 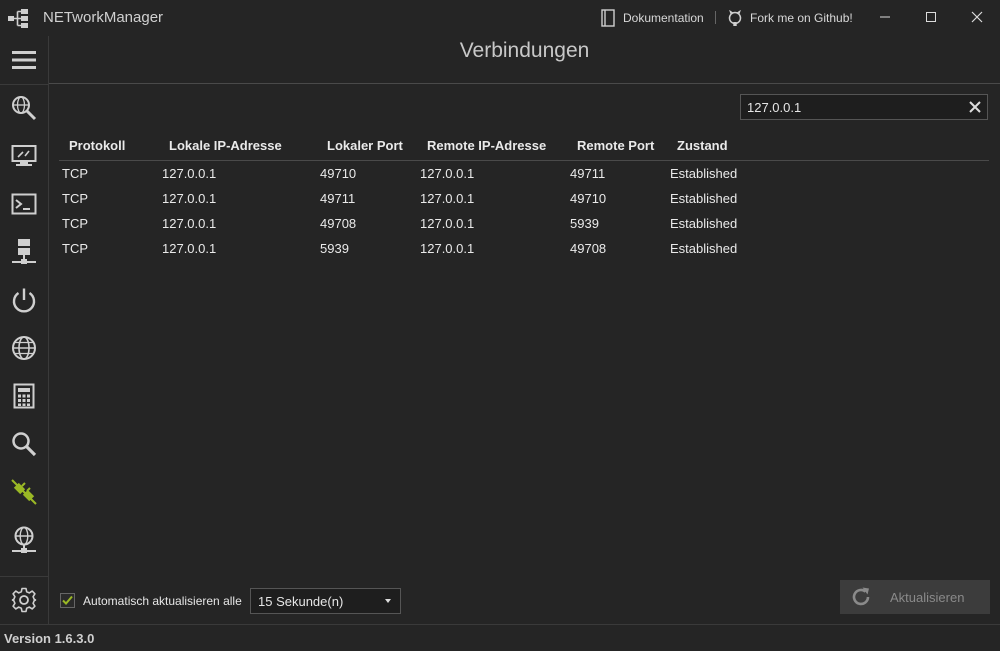 What do you see at coordinates (927, 597) in the screenshot?
I see `refresh-button-label: Aktualisieren` at bounding box center [927, 597].